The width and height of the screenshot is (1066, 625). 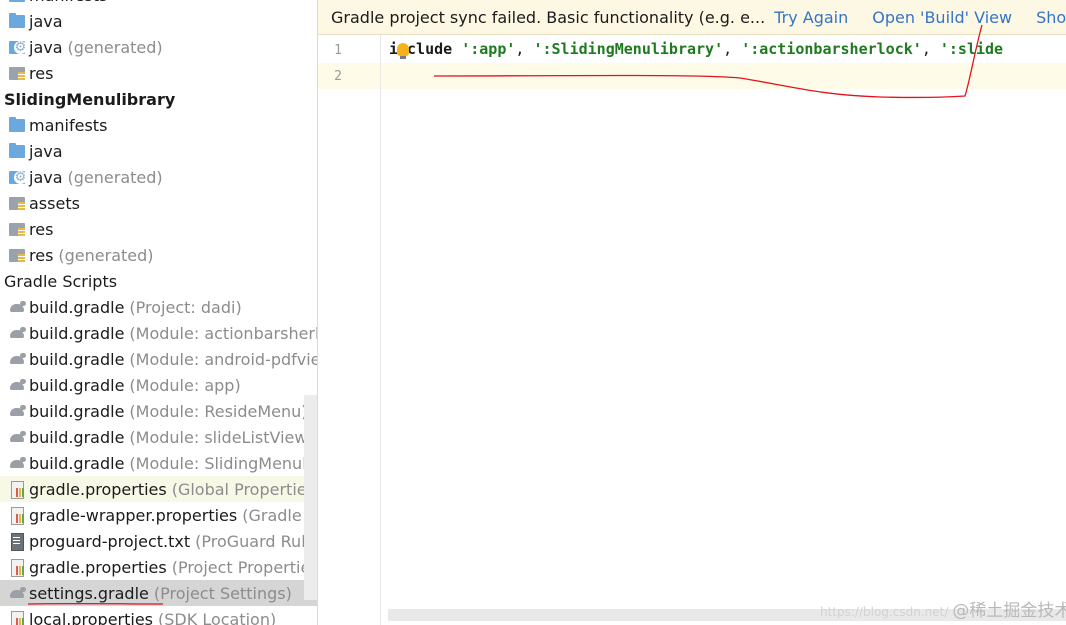 What do you see at coordinates (158, 255) in the screenshot?
I see `tree-item: res (generated)` at bounding box center [158, 255].